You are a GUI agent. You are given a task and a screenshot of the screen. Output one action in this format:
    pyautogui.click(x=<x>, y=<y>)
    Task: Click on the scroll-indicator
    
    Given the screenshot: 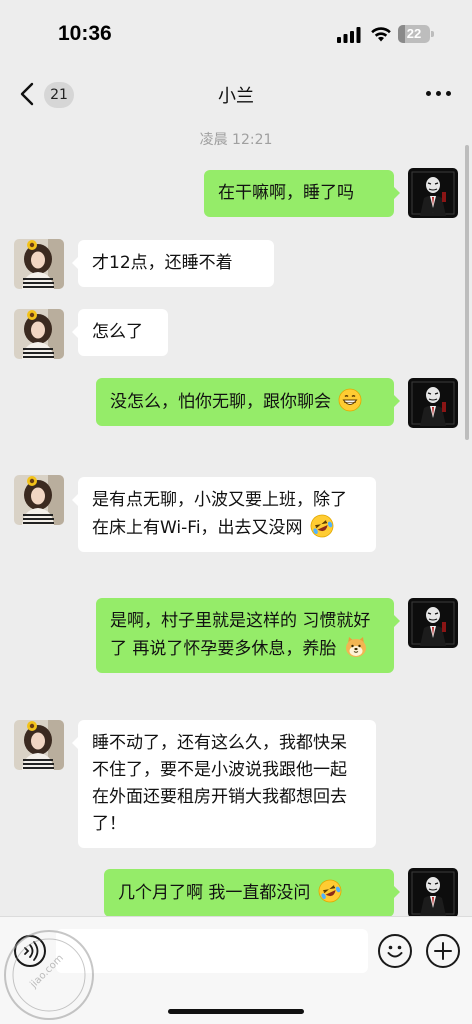 What is the action you would take?
    pyautogui.click(x=467, y=292)
    